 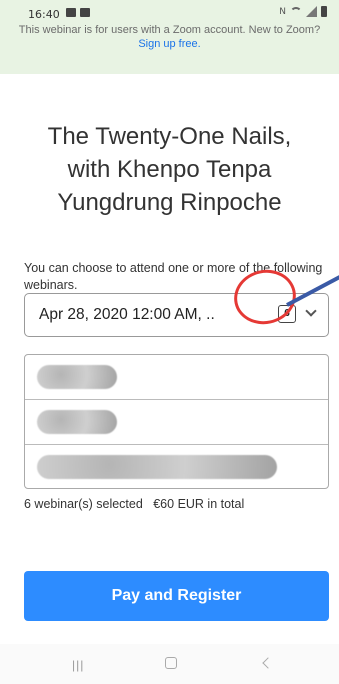 I want to click on battery-icon, so click(x=324, y=11).